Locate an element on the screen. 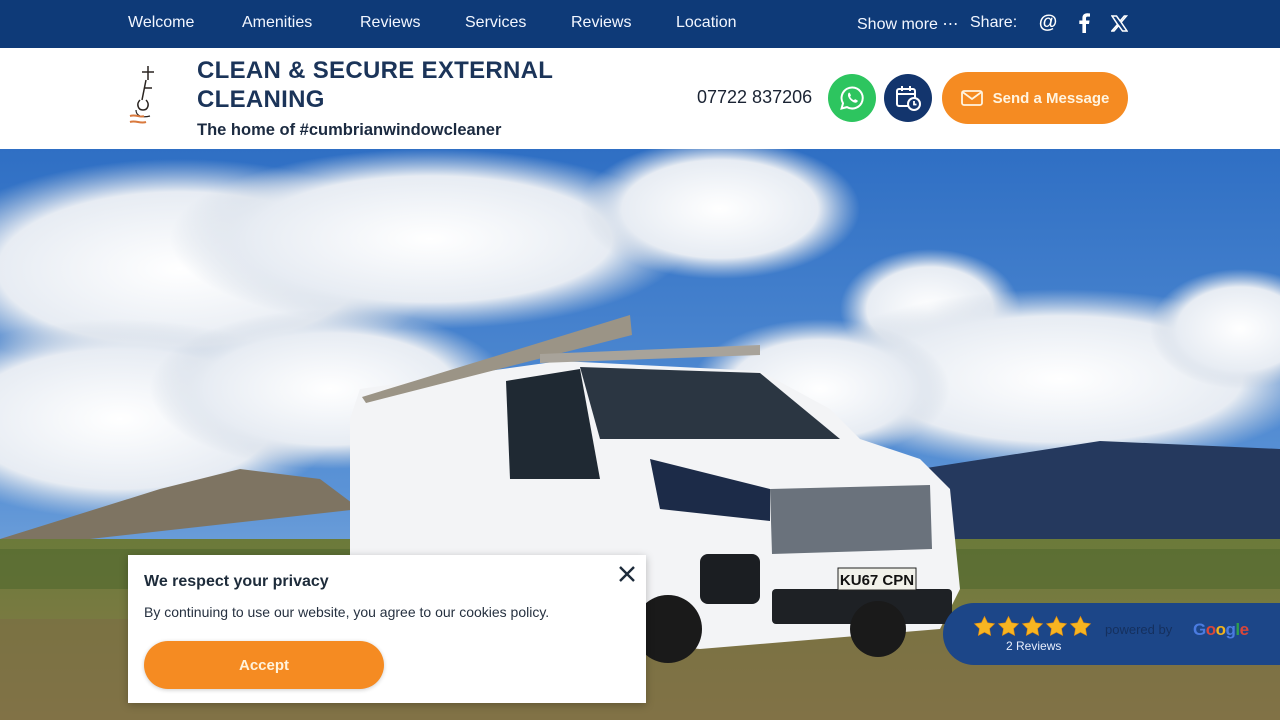  nav-item-reviews: Reviews is located at coordinates (390, 23).